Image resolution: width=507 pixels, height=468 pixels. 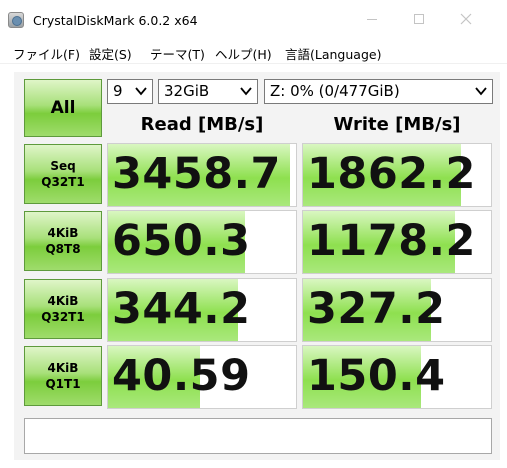 I want to click on read-result-4kib-q8t8: 650.3, so click(x=202, y=242).